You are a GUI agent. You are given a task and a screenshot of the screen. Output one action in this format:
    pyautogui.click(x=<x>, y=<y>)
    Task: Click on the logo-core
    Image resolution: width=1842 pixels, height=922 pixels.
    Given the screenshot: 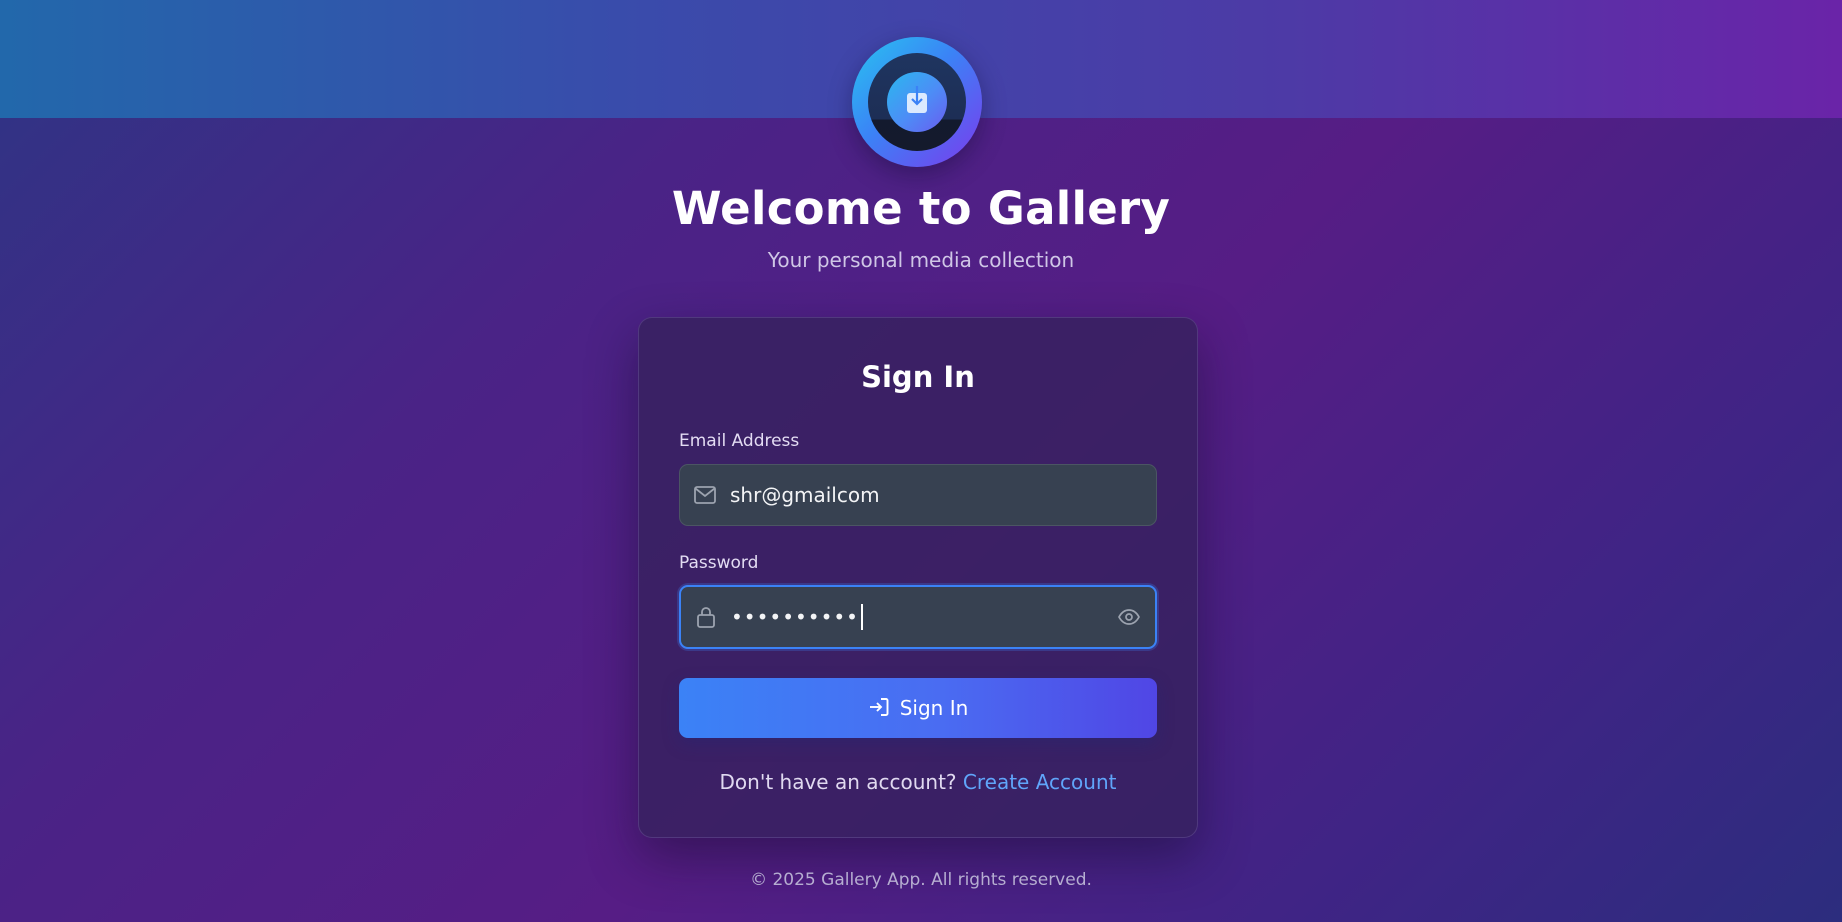 What is the action you would take?
    pyautogui.click(x=917, y=102)
    